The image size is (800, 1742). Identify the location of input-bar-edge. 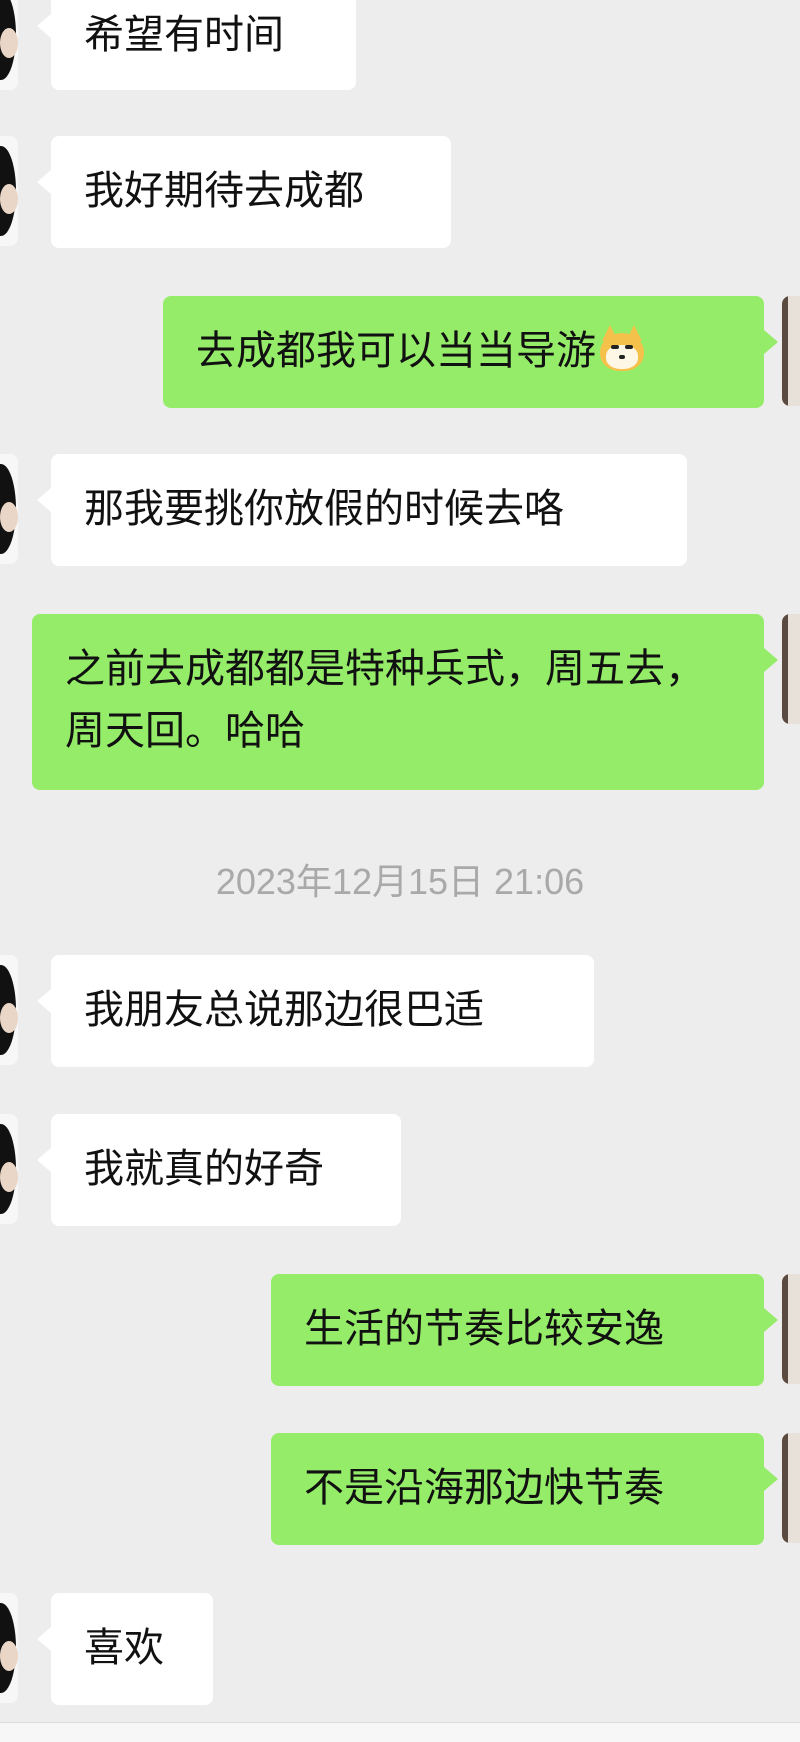
(400, 1732).